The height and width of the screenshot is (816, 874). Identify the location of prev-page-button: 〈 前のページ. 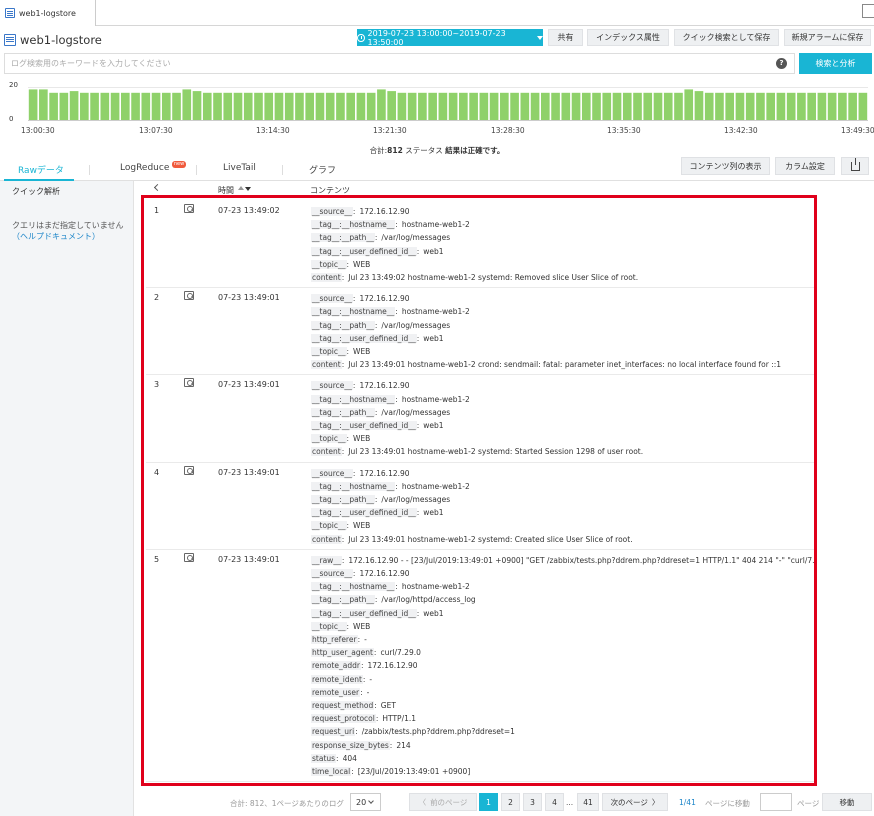
(443, 802).